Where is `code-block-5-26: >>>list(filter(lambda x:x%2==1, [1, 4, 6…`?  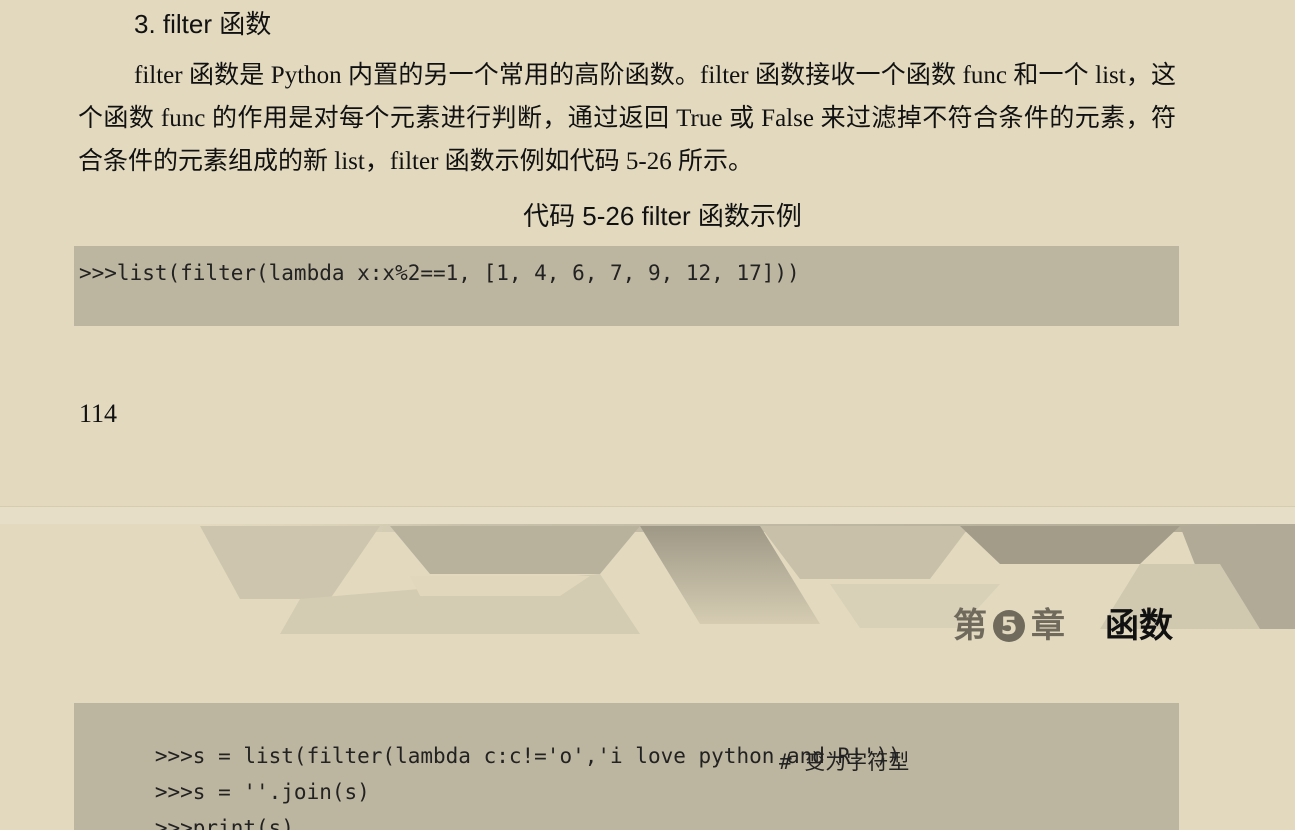
code-block-5-26: >>>list(filter(lambda x:x%2==1, [1, 4, 6… is located at coordinates (626, 286).